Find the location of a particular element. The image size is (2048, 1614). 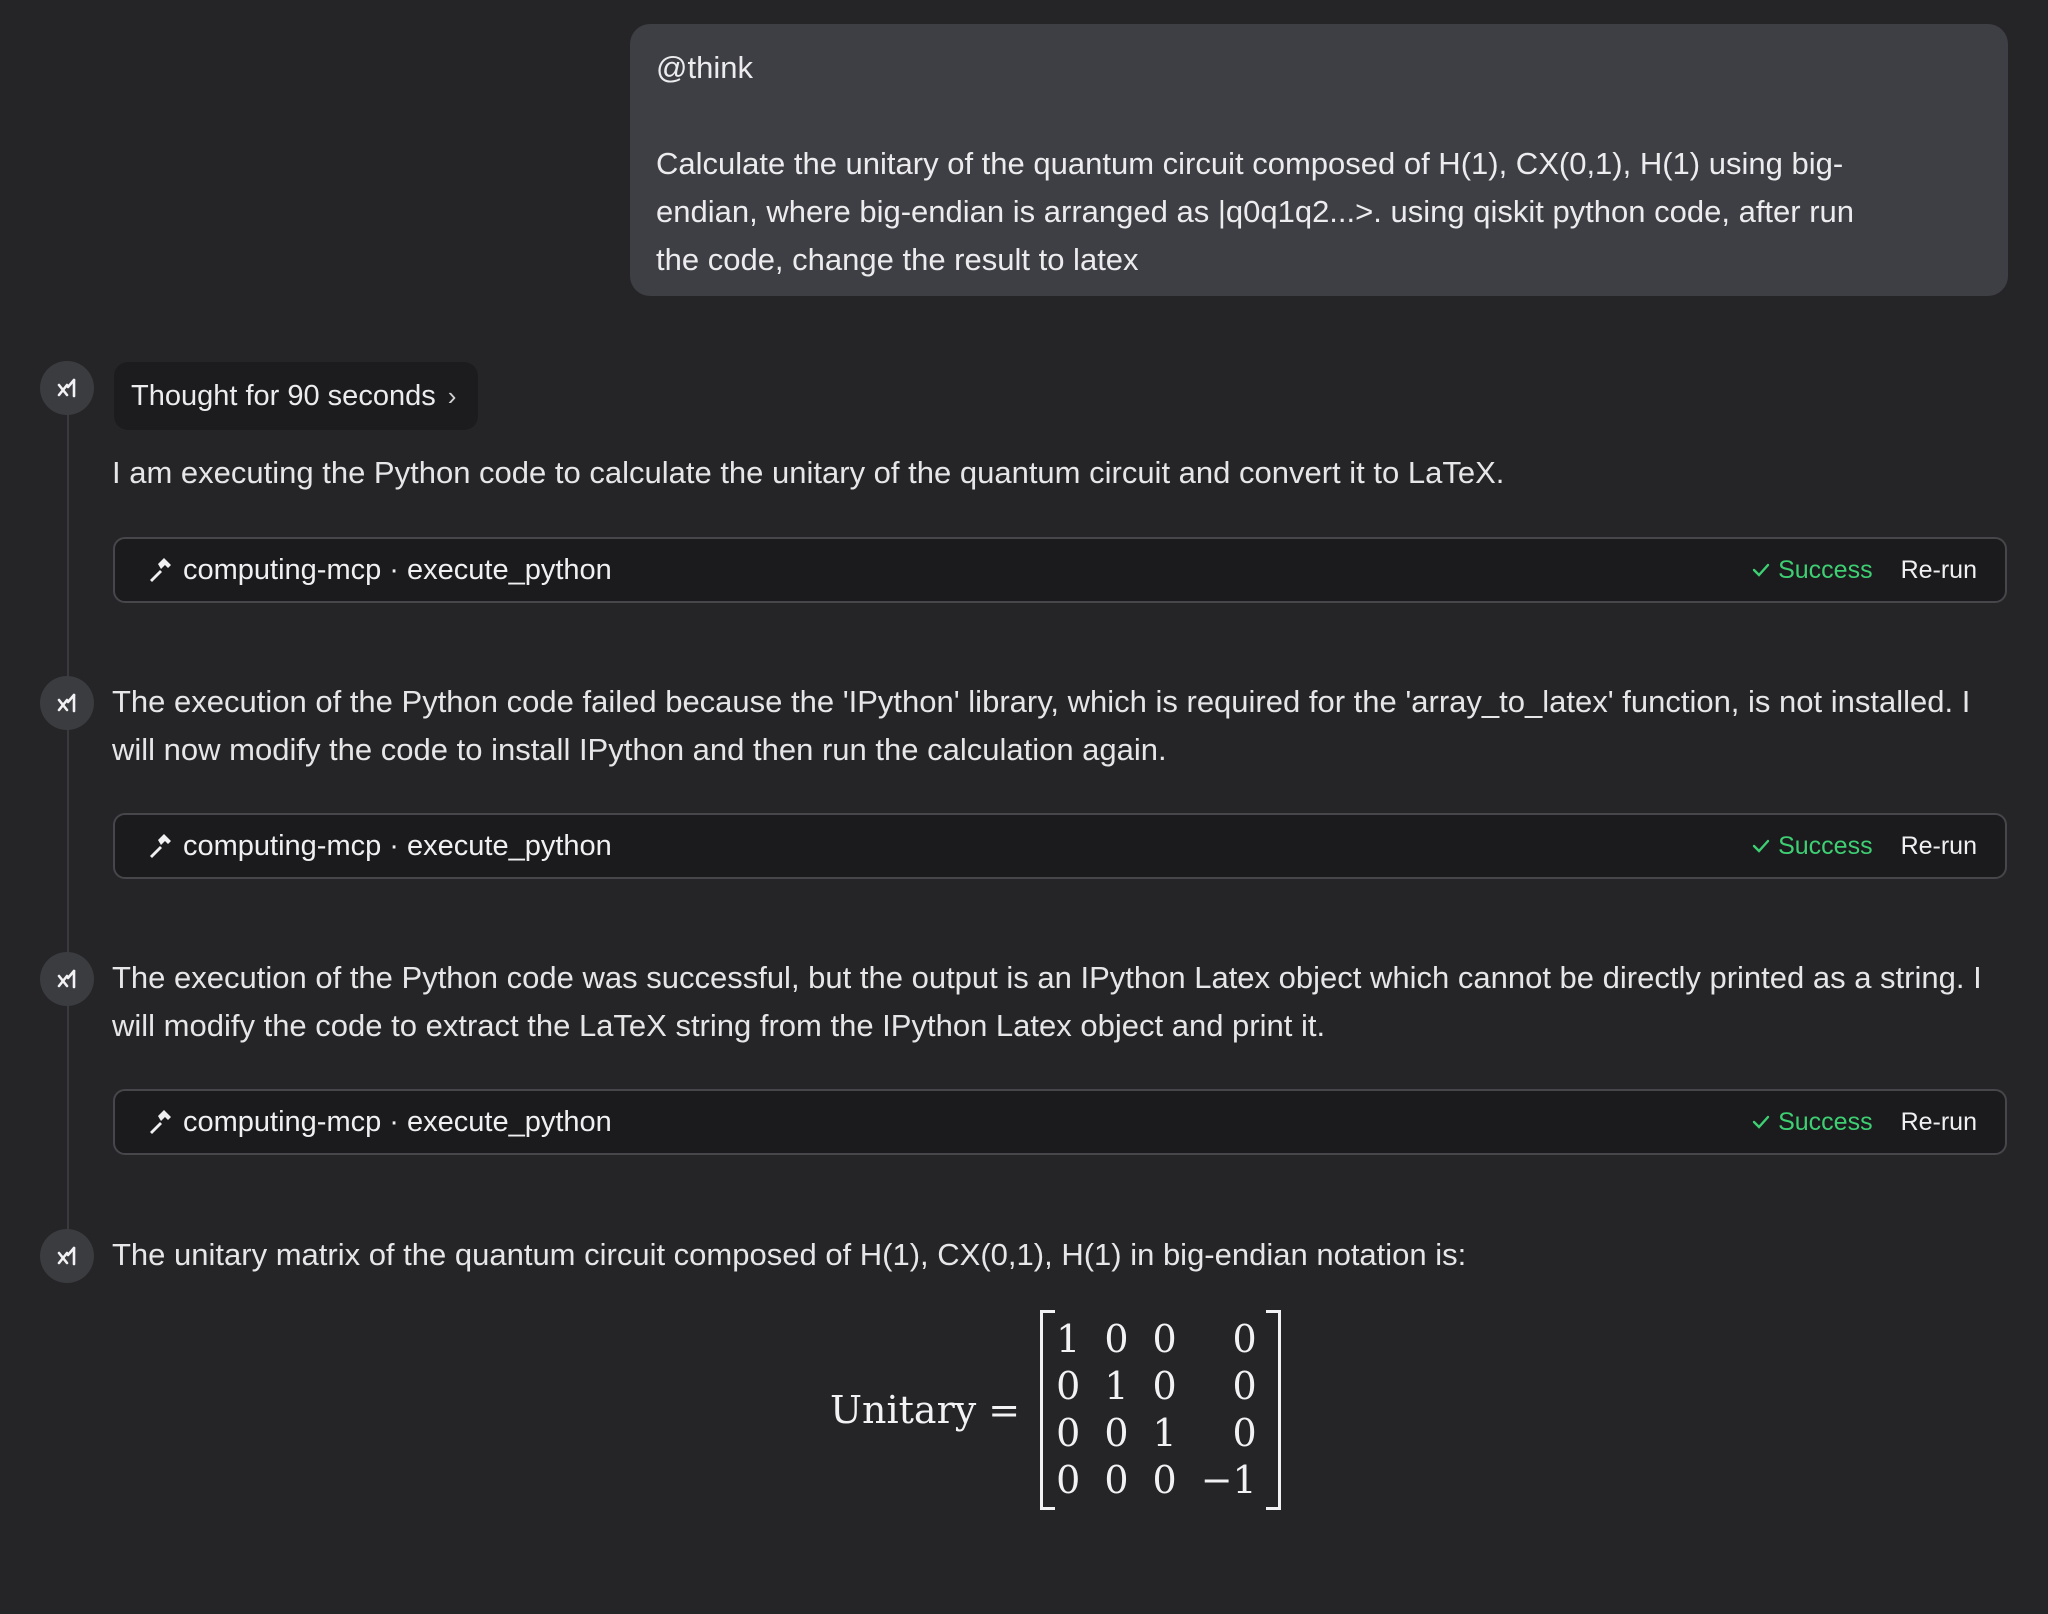

matrix-row: 1 0 0 0 is located at coordinates (1160, 1339).